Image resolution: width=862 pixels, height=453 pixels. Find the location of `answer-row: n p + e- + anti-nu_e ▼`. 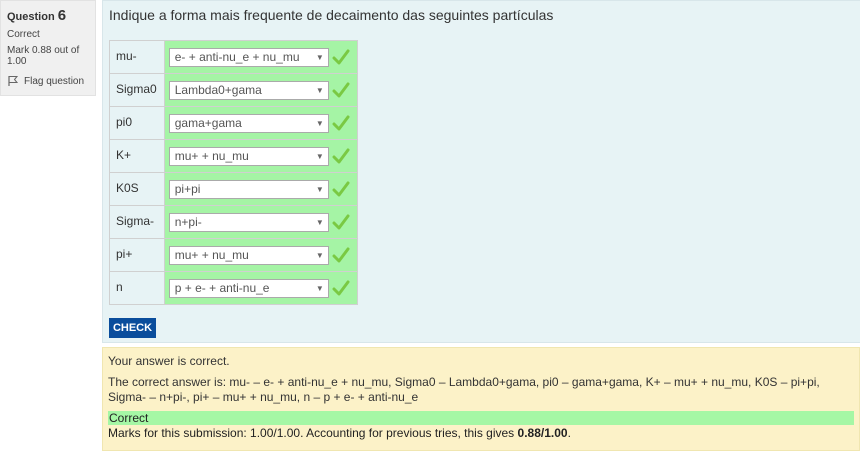

answer-row: n p + e- + anti-nu_e ▼ is located at coordinates (234, 288).